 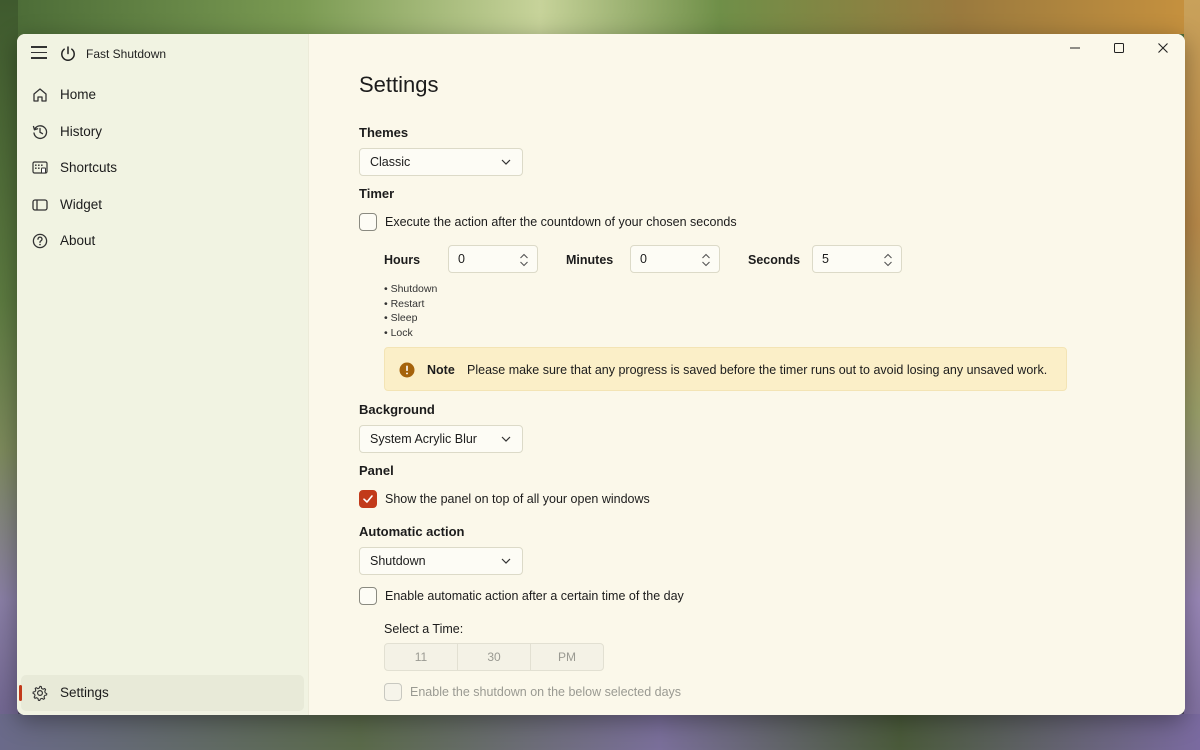 I want to click on desktop-wallpaper-left, so click(x=9, y=375).